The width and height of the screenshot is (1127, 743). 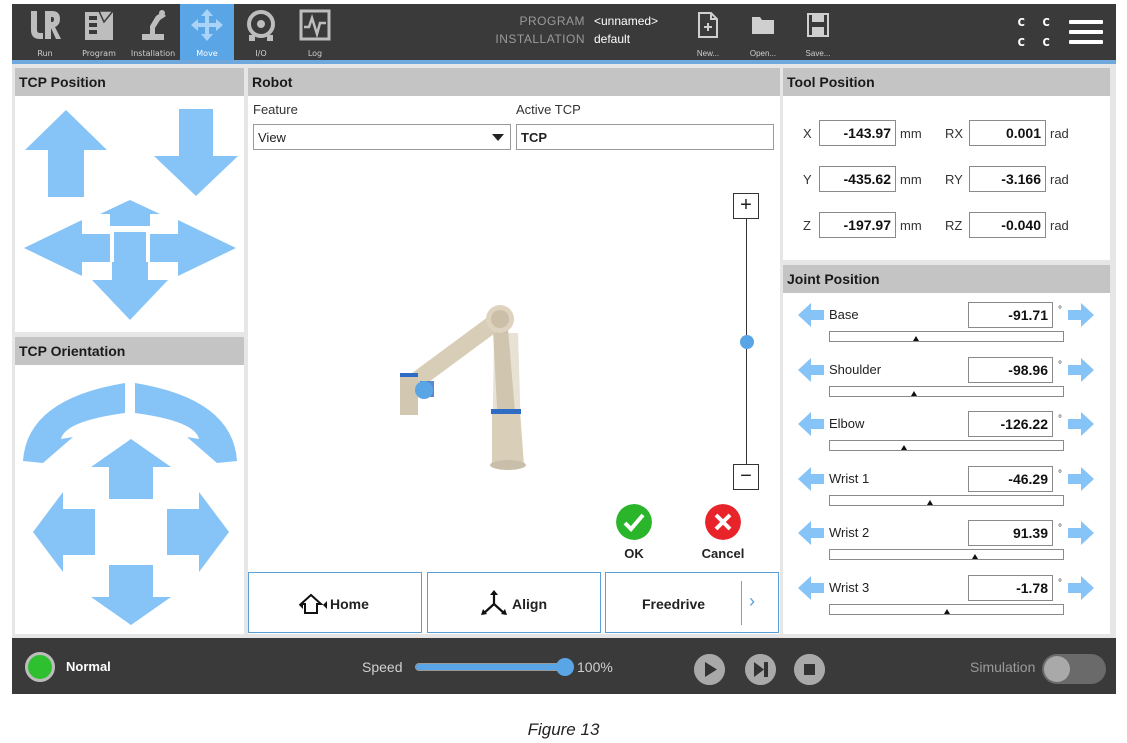 I want to click on move-planar-arrows-icon, so click(x=130, y=260).